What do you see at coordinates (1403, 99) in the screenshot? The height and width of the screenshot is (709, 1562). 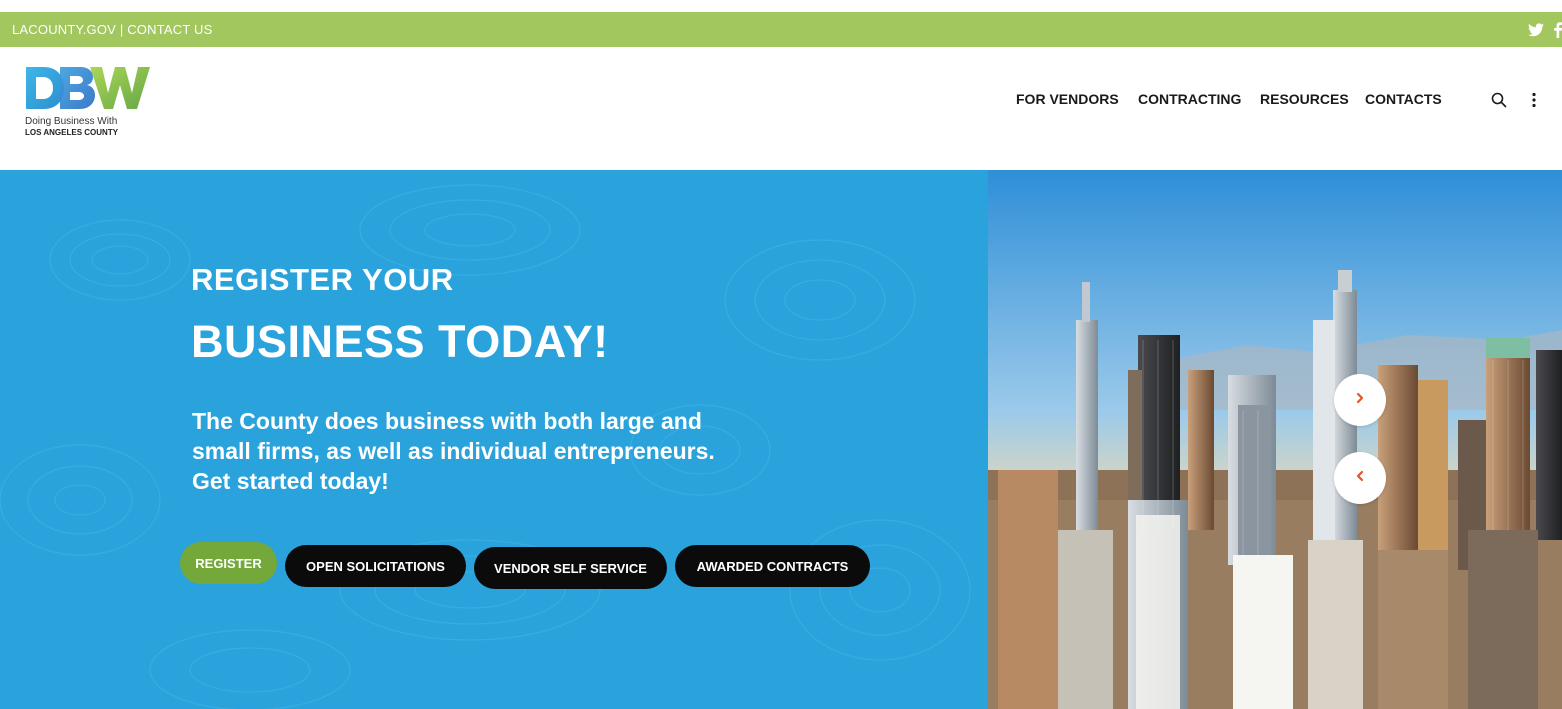 I see `nav-item-contacts: CONTACTS` at bounding box center [1403, 99].